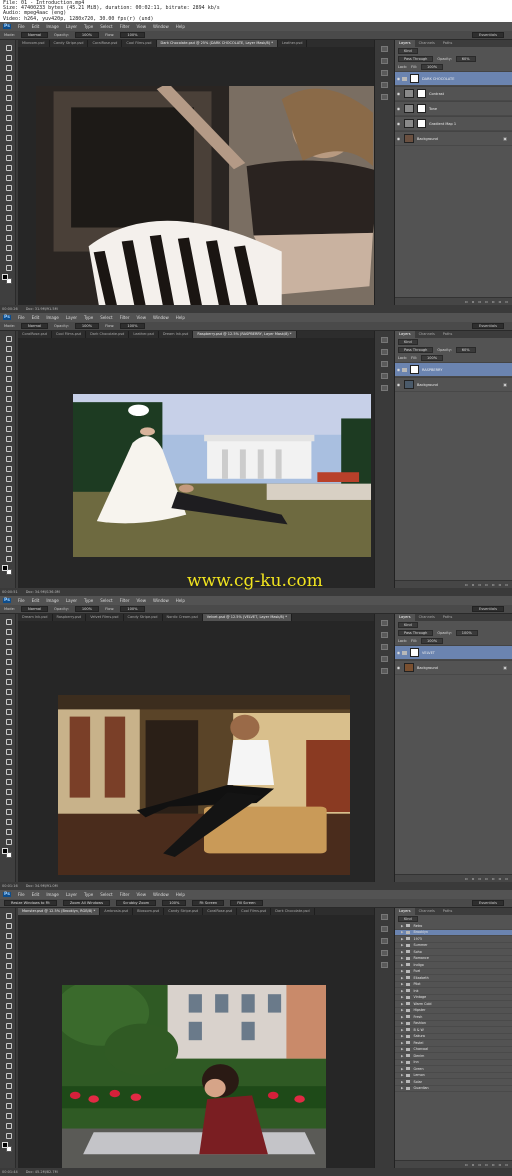 The image size is (512, 1176). What do you see at coordinates (500, 584) in the screenshot?
I see `new-layer-icon: ▫` at bounding box center [500, 584].